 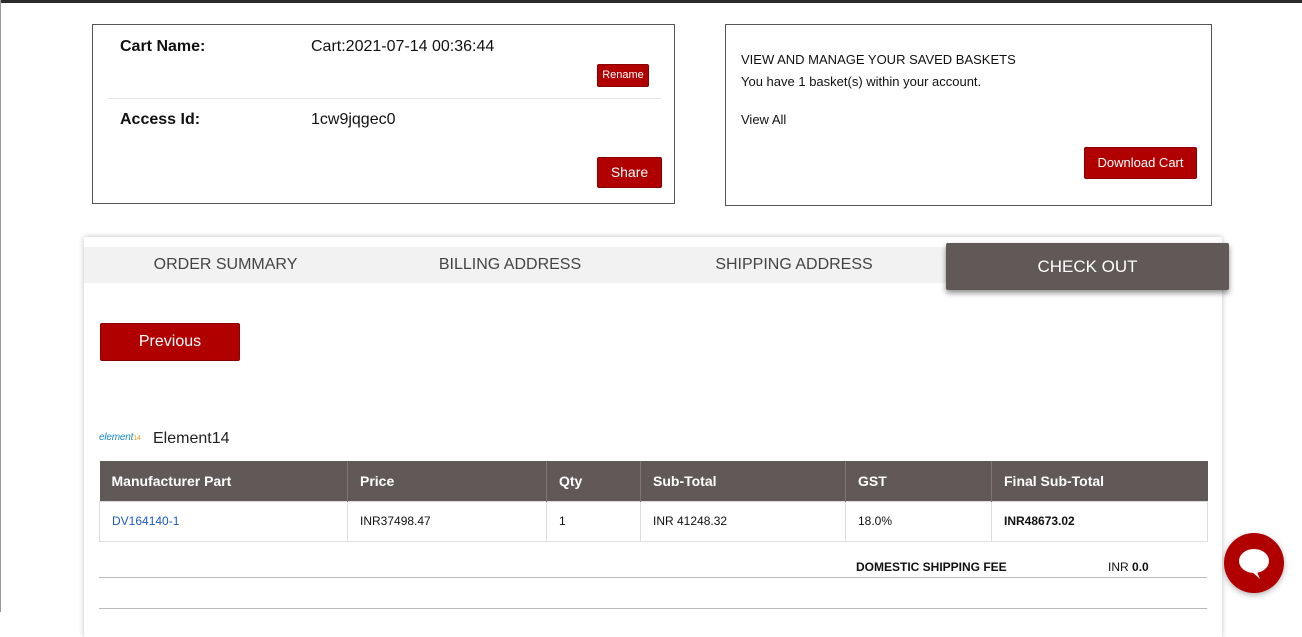 I want to click on access-id-value: 1cw9jqgec0, so click(x=353, y=119).